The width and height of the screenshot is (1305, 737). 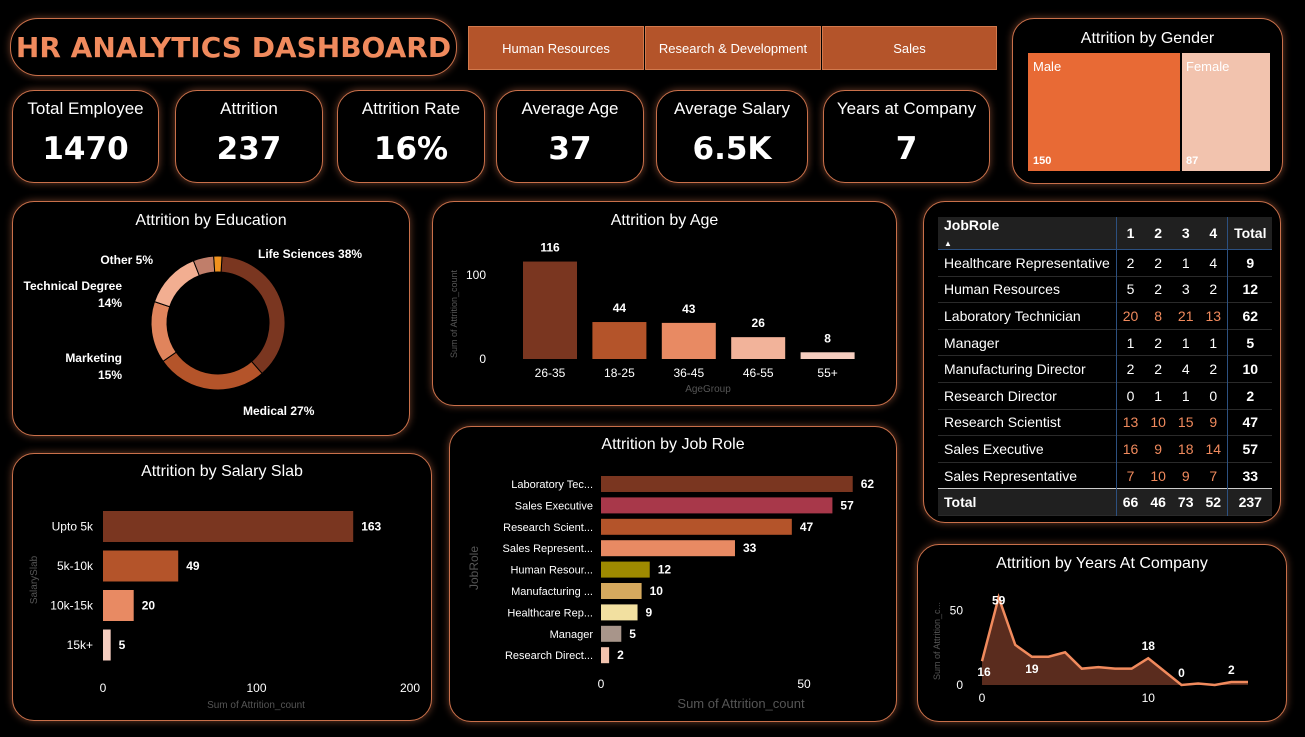 What do you see at coordinates (868, 484) in the screenshot?
I see `bar-data-label: 62` at bounding box center [868, 484].